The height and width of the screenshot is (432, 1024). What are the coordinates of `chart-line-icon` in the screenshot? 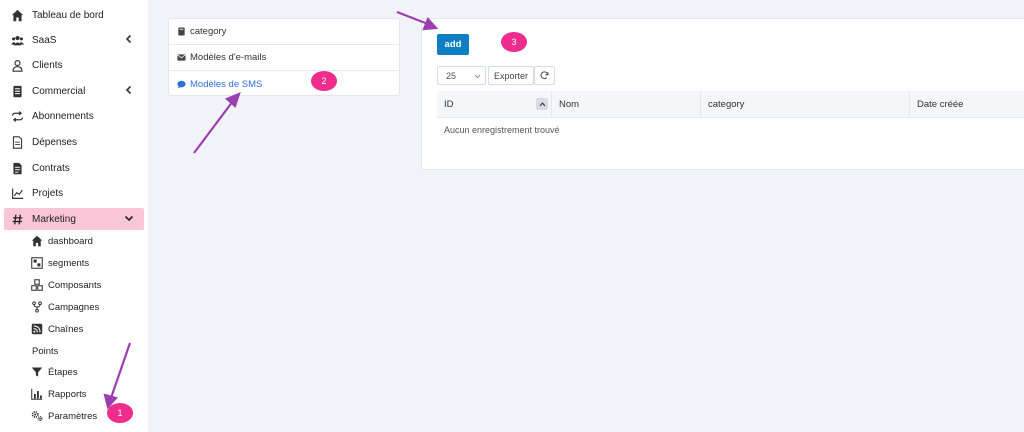 It's located at (17, 193).